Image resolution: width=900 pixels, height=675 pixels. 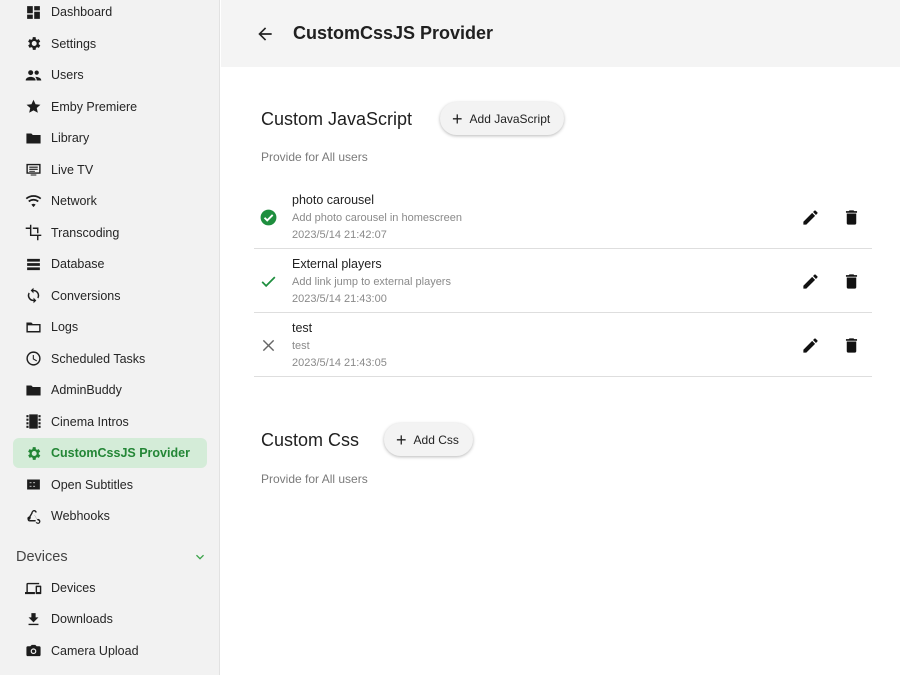 I want to click on sidebar-item-label: Database, so click(x=78, y=264).